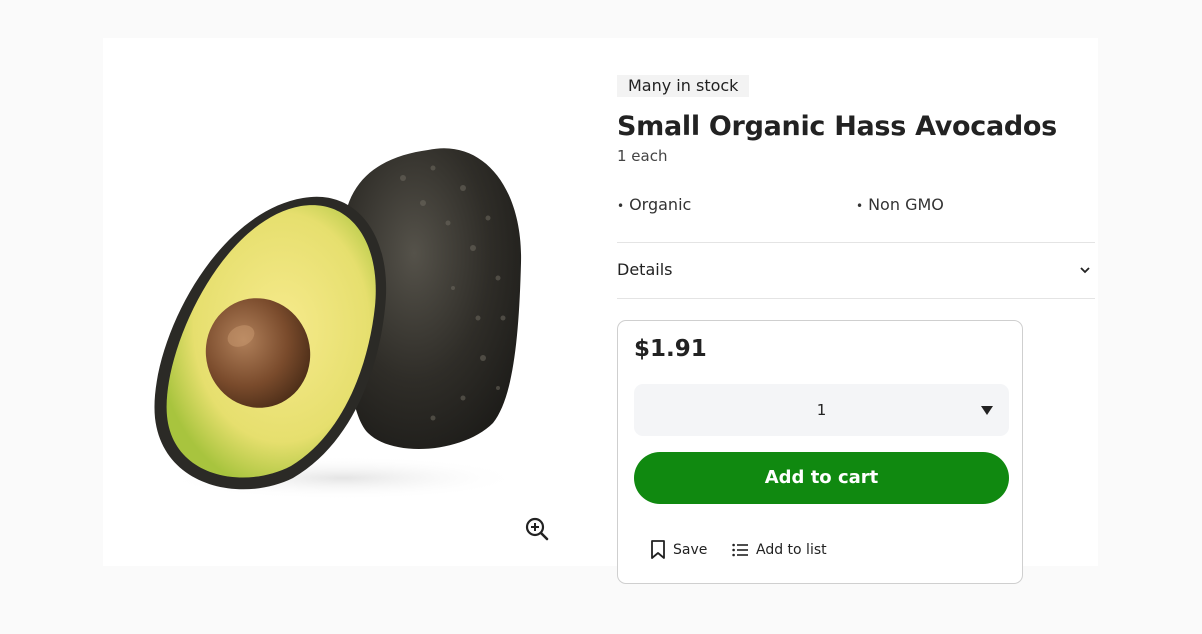 The image size is (1202, 634). What do you see at coordinates (642, 156) in the screenshot?
I see `product-size: 1 each` at bounding box center [642, 156].